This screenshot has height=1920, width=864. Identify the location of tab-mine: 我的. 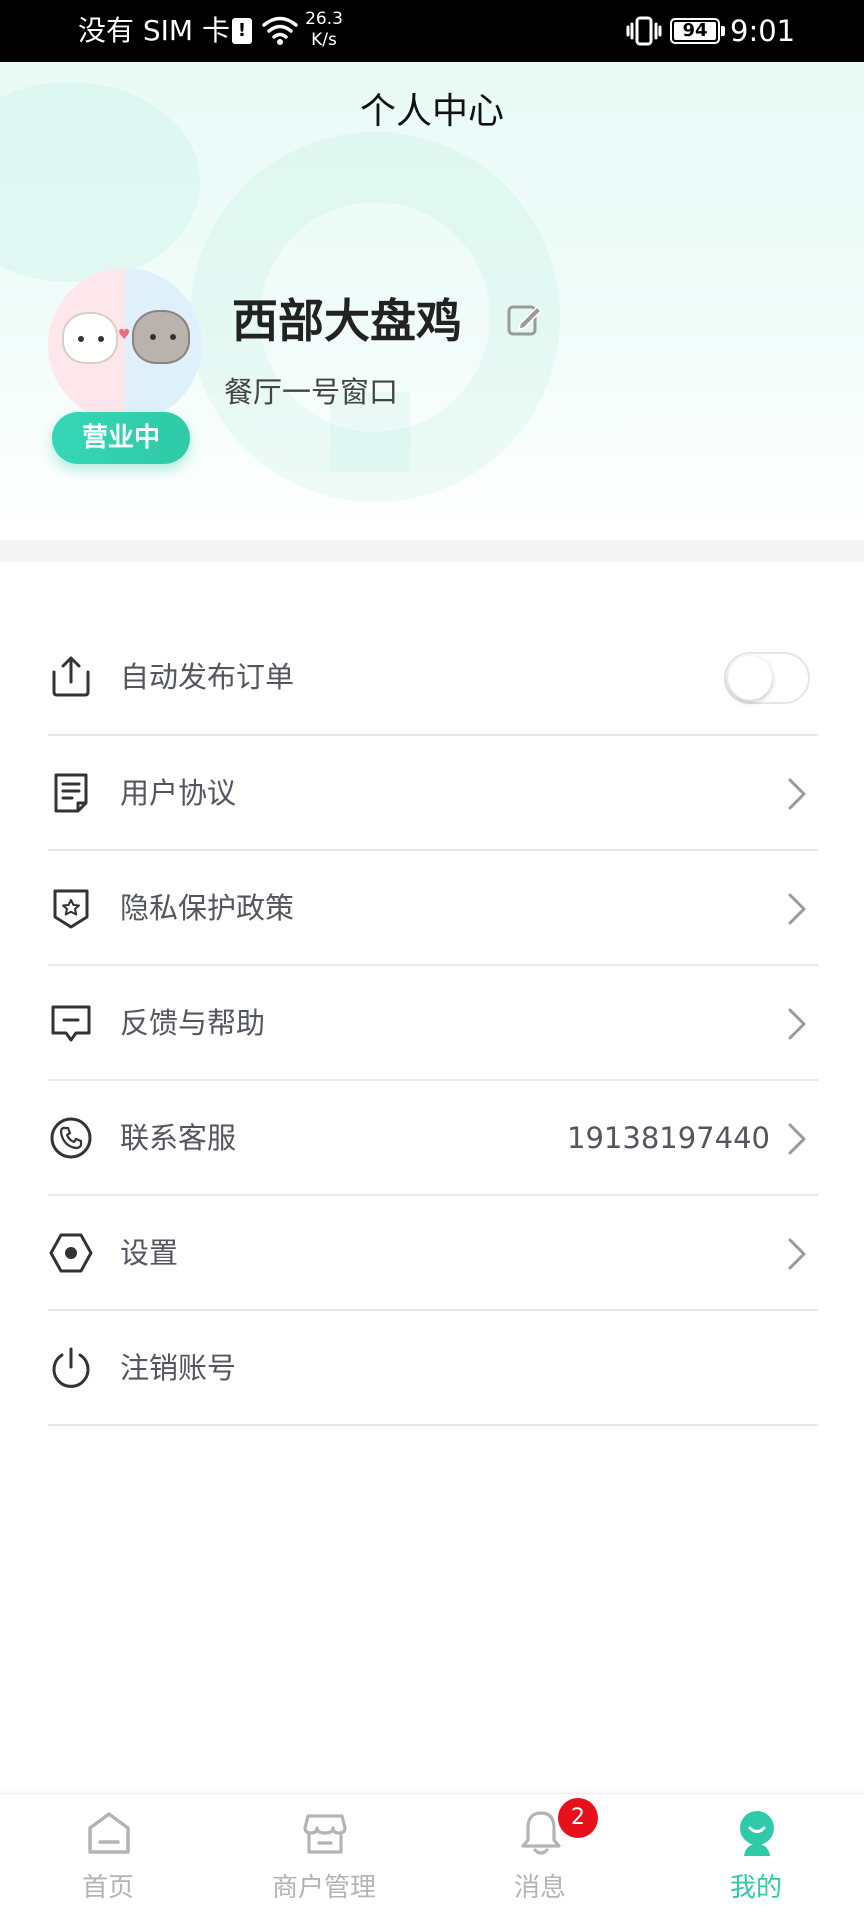
(756, 1857).